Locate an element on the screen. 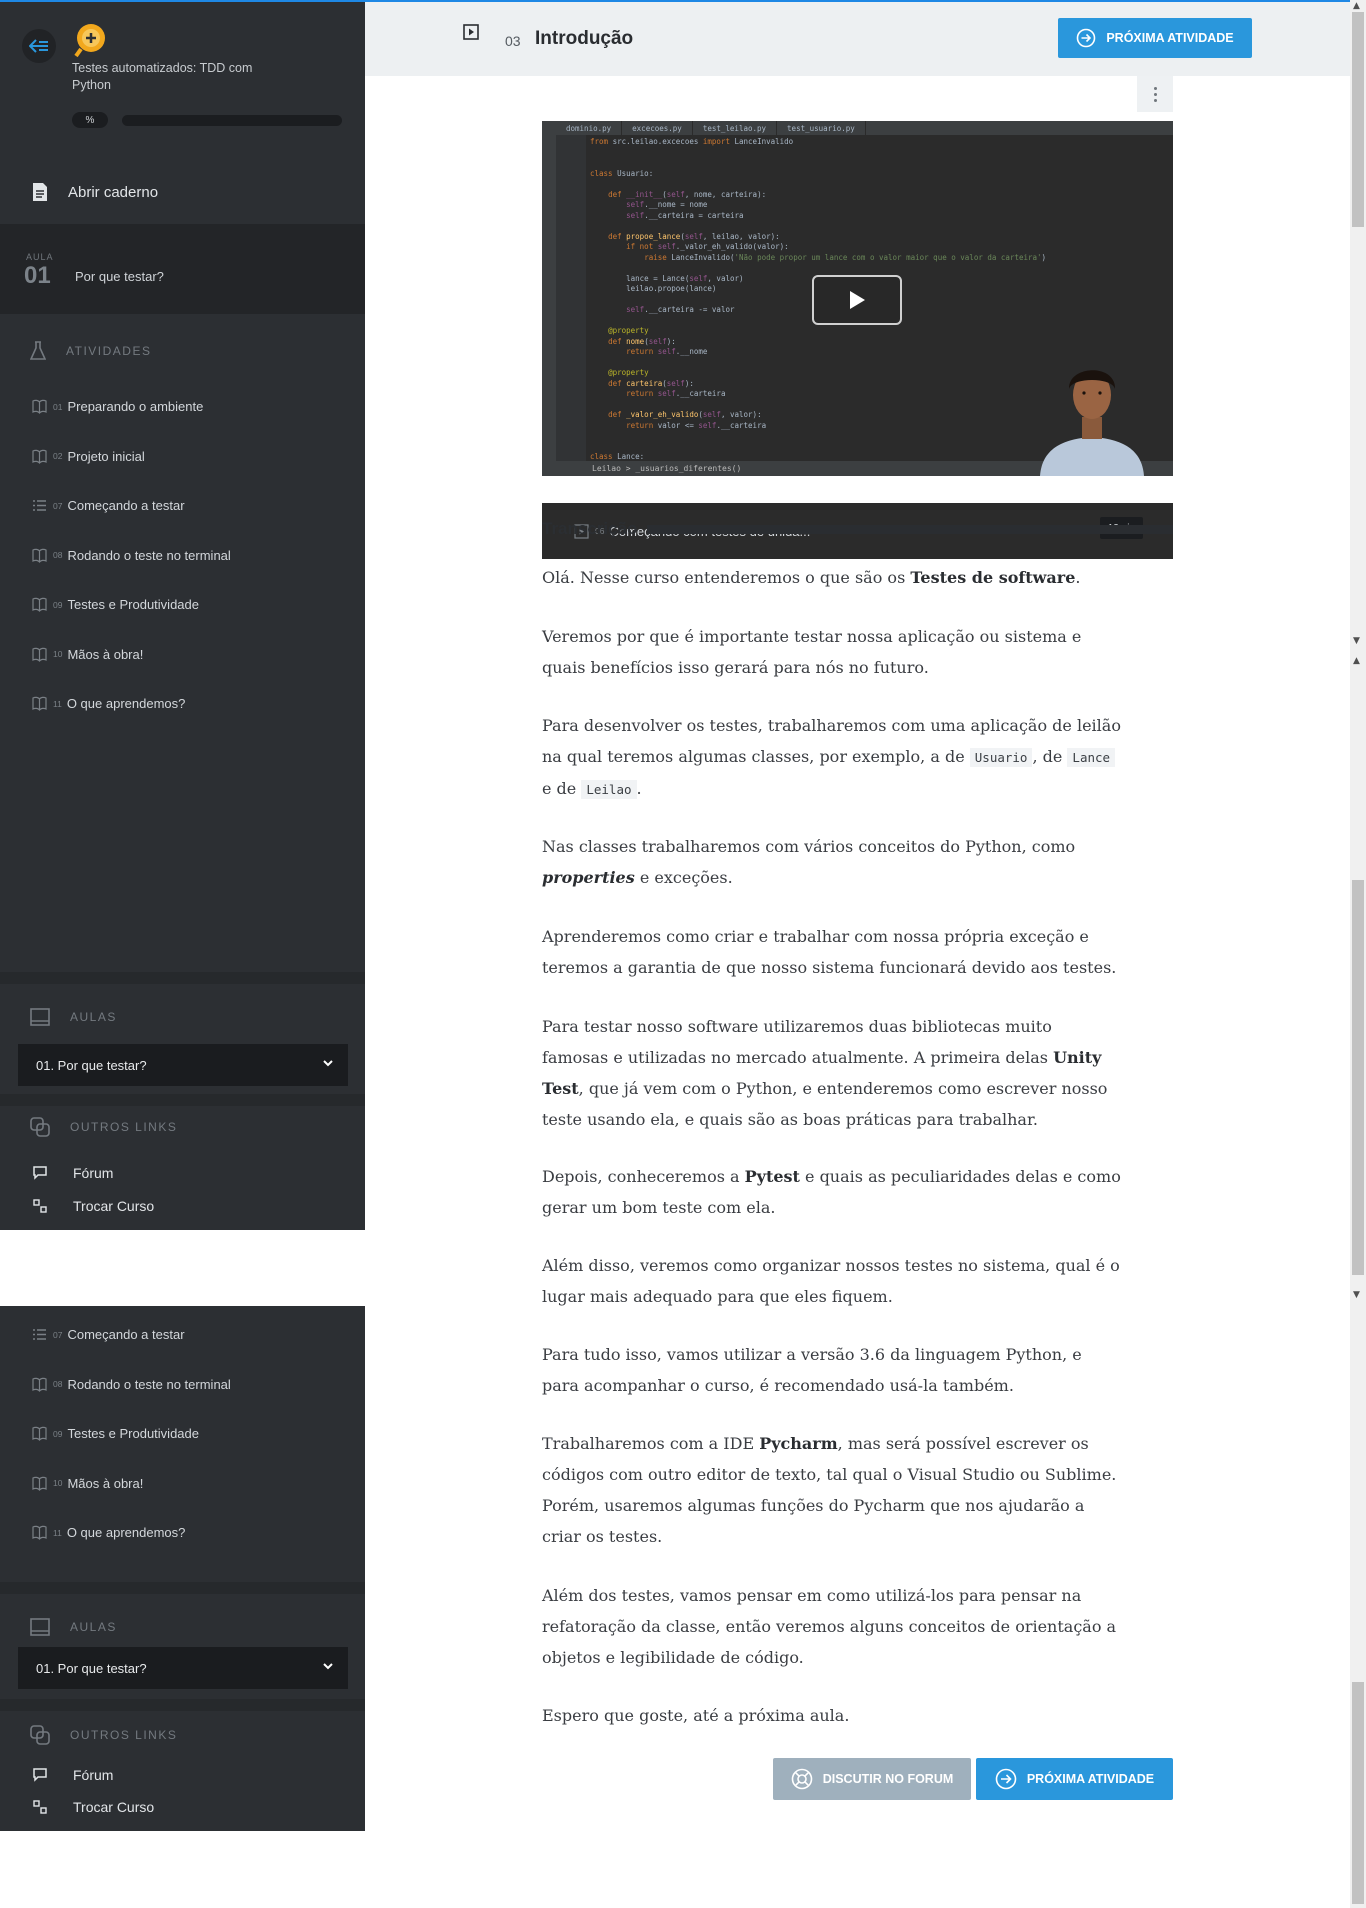  lesson-label: AULA is located at coordinates (40, 257).